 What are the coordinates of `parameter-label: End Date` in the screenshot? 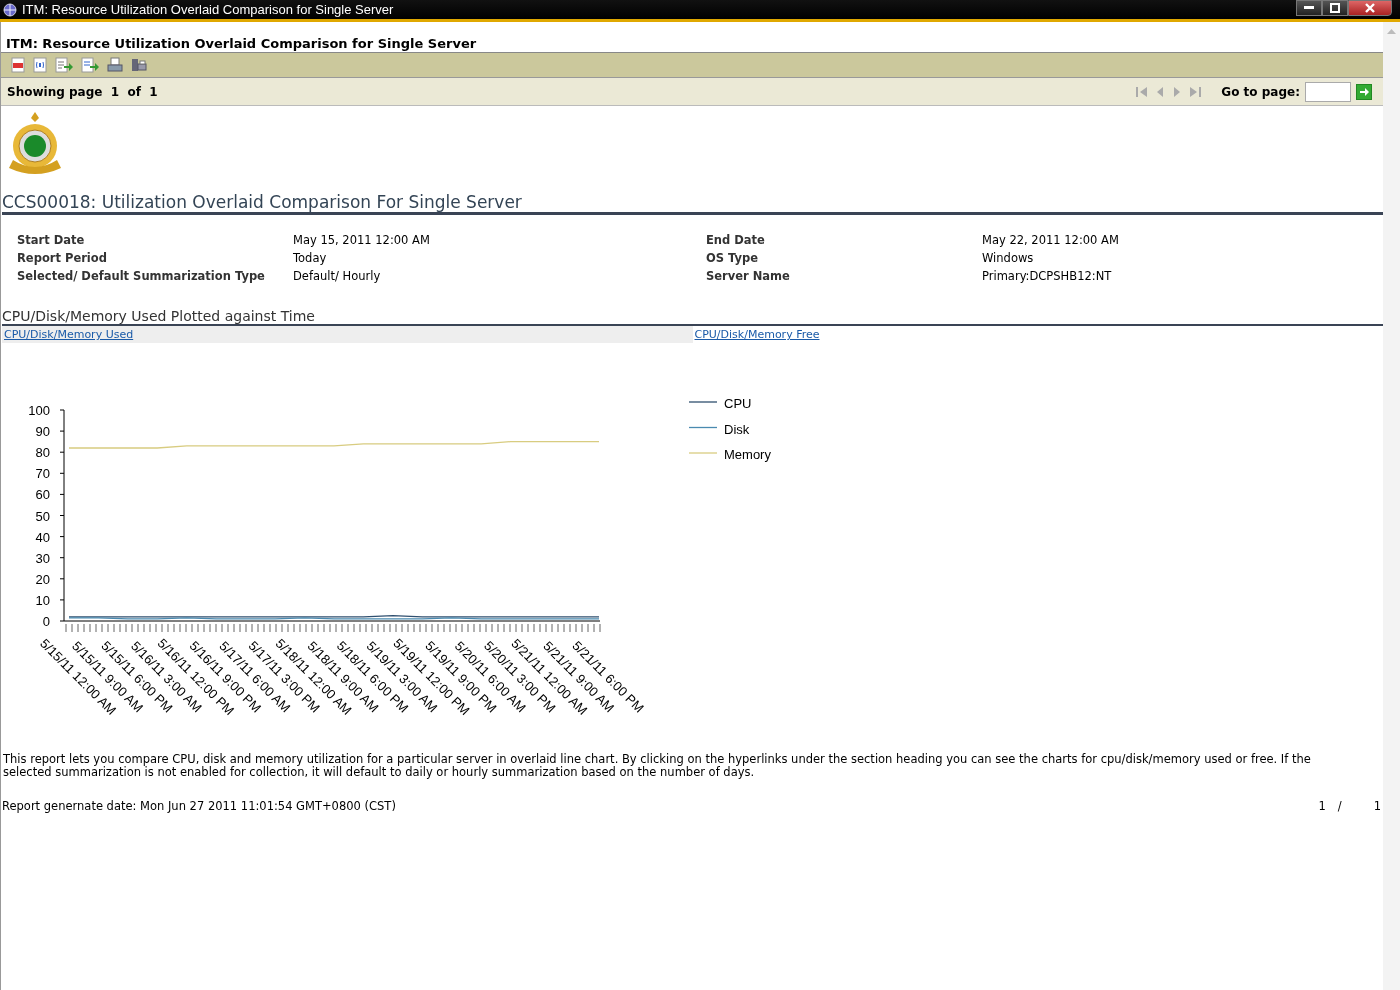 It's located at (736, 240).